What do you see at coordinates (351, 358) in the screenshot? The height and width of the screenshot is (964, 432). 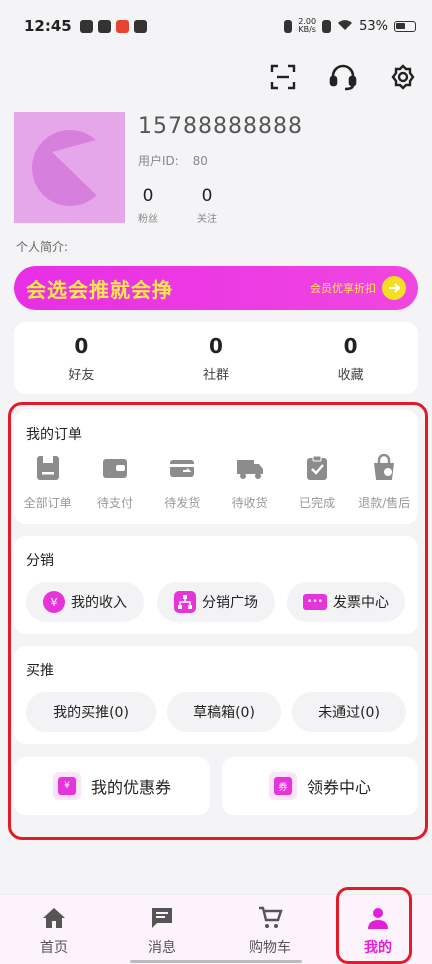 I see `favorites-stat: 0 收藏` at bounding box center [351, 358].